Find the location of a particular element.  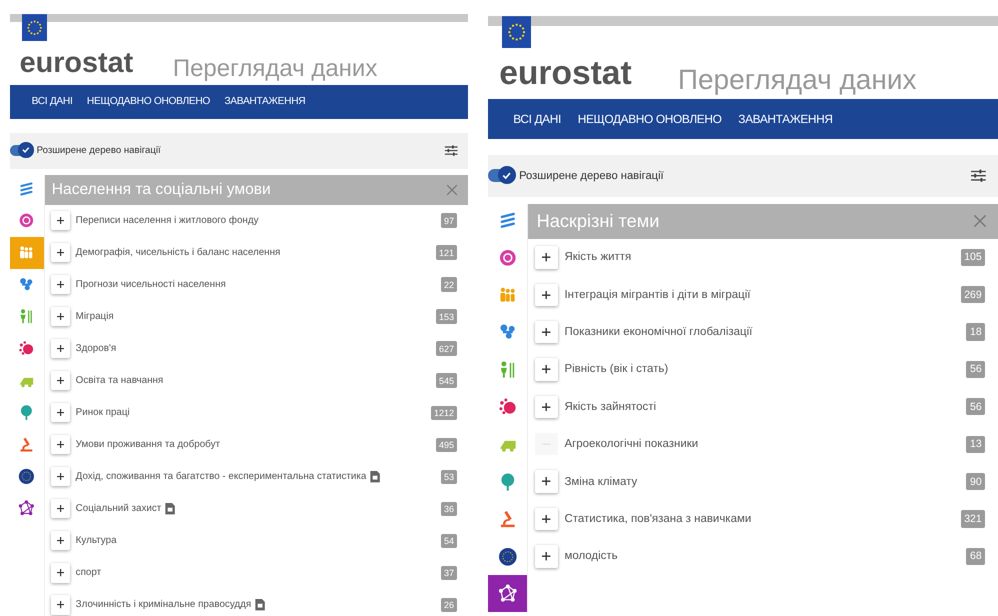

tree-item-label: спорт is located at coordinates (89, 572).